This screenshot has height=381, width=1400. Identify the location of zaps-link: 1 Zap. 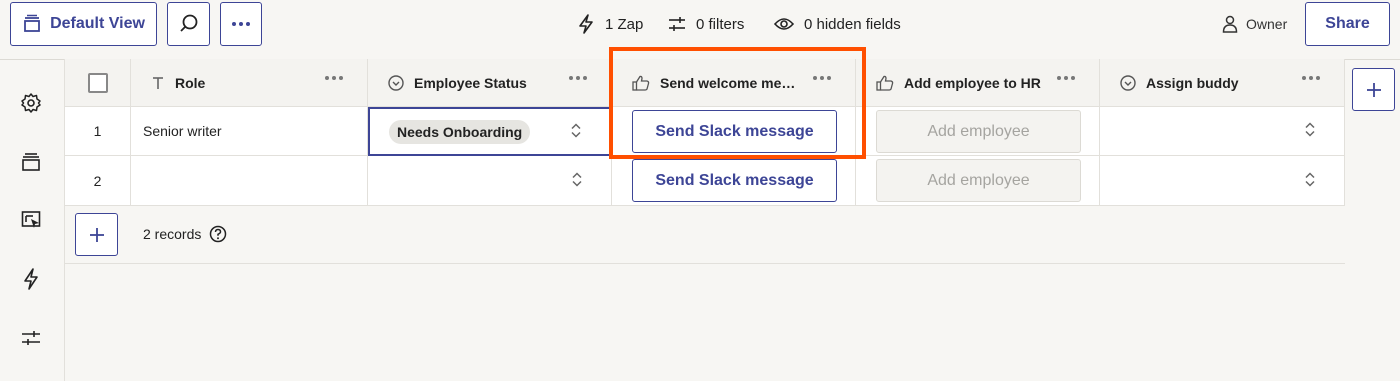
(610, 24).